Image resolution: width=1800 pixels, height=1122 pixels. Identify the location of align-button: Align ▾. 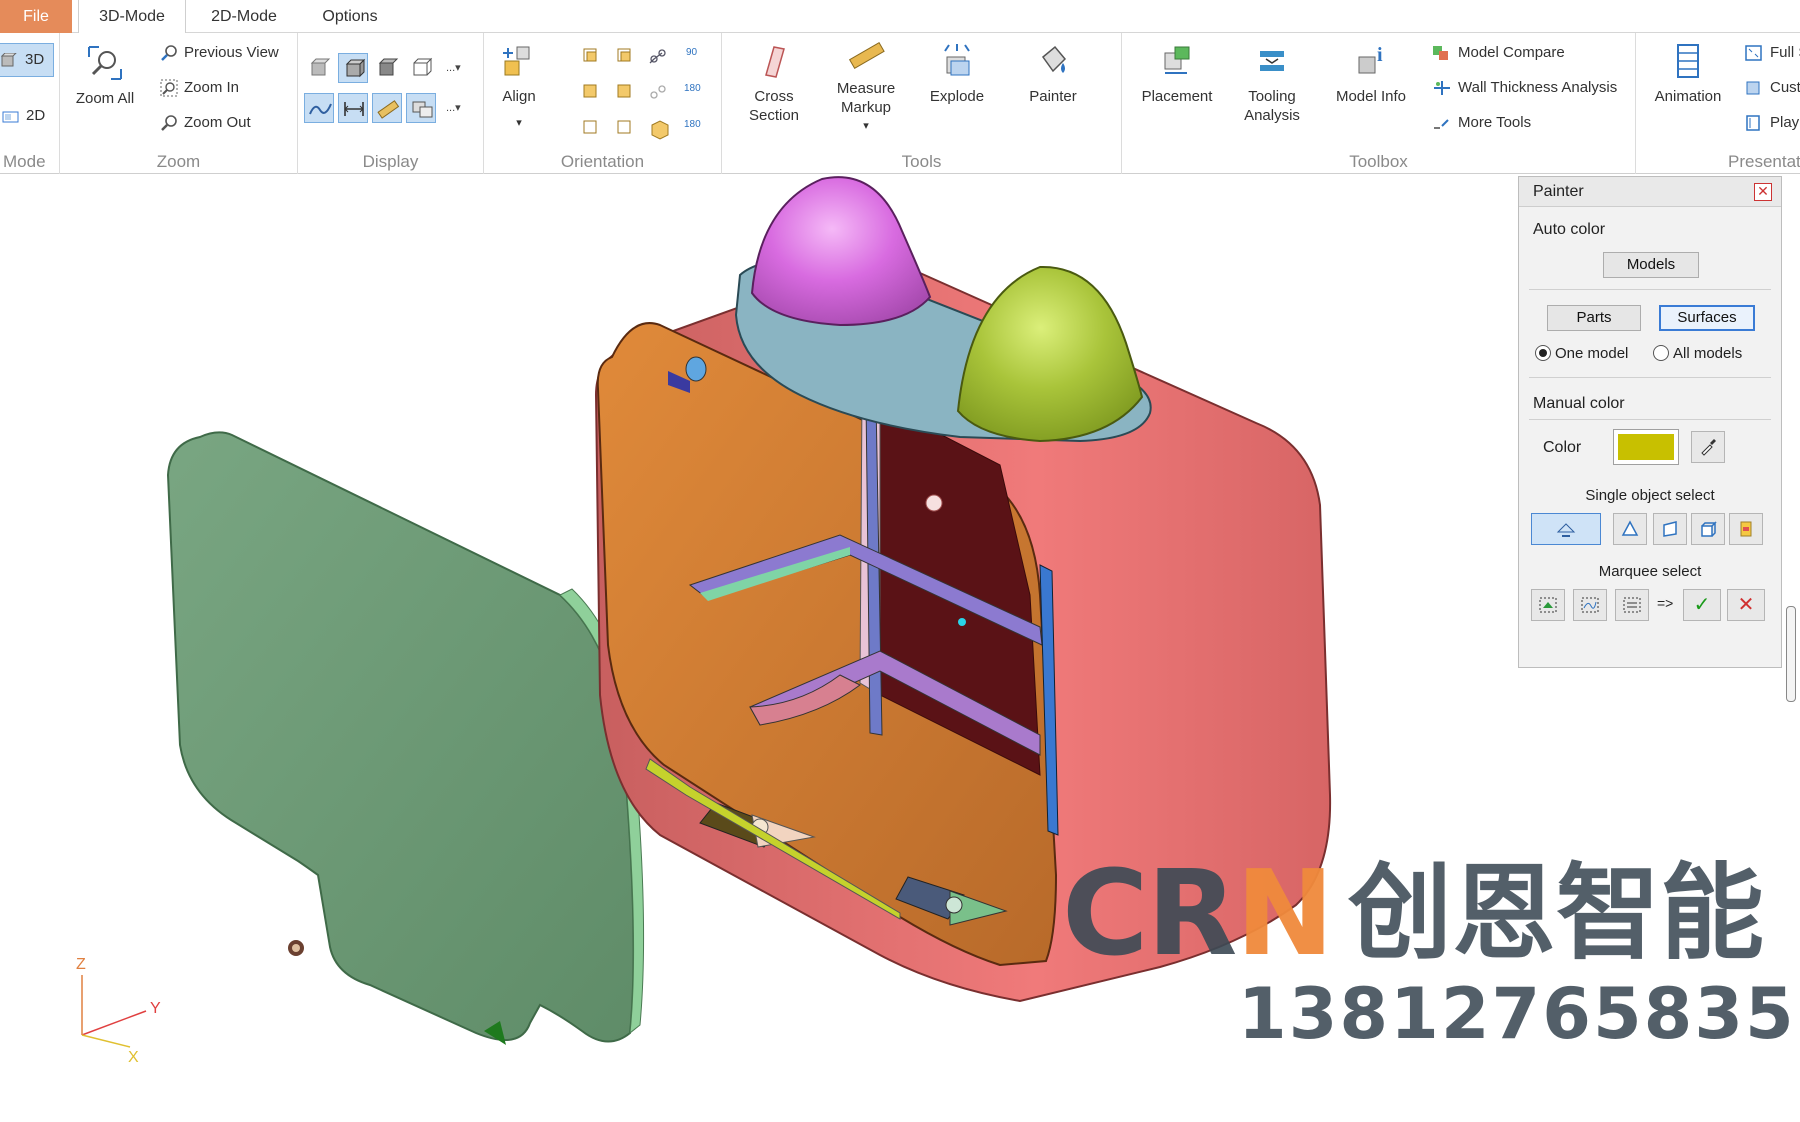
(519, 87).